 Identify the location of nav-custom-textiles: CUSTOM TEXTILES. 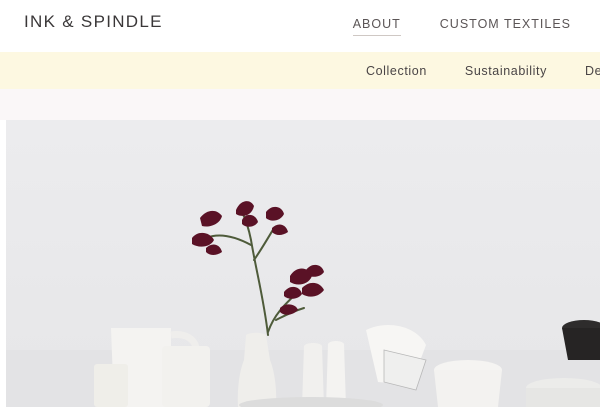
(505, 26).